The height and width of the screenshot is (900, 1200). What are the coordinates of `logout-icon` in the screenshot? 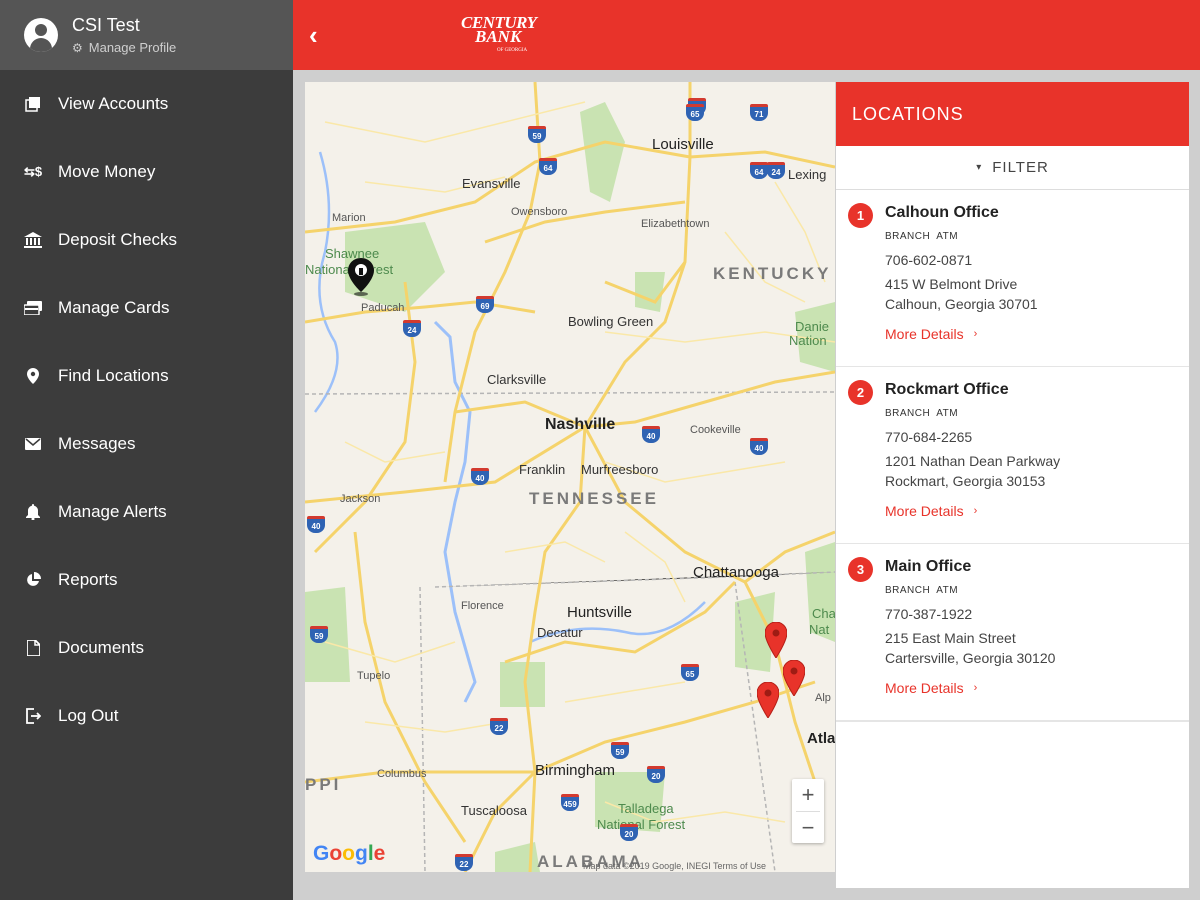 It's located at (33, 716).